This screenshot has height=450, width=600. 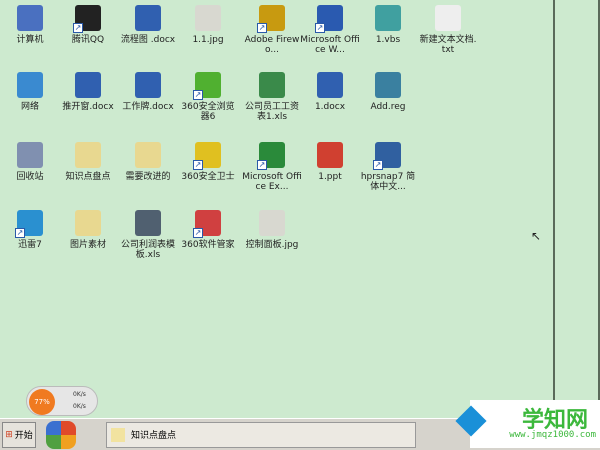 What do you see at coordinates (42, 402) in the screenshot?
I see `speed-percent: 77%` at bounding box center [42, 402].